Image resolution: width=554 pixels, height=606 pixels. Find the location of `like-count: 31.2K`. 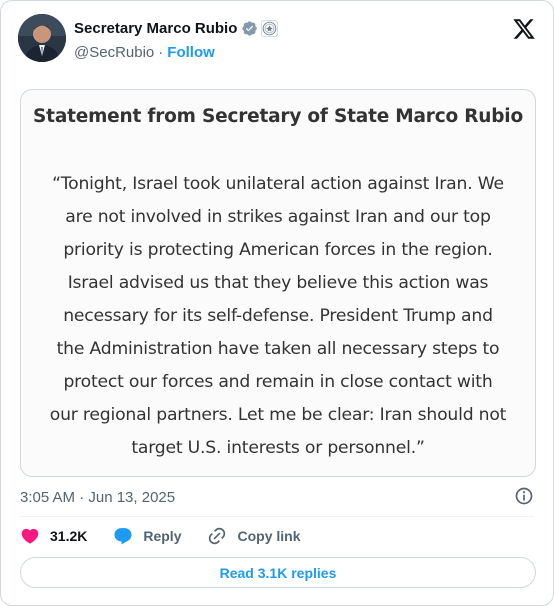

like-count: 31.2K is located at coordinates (69, 536).